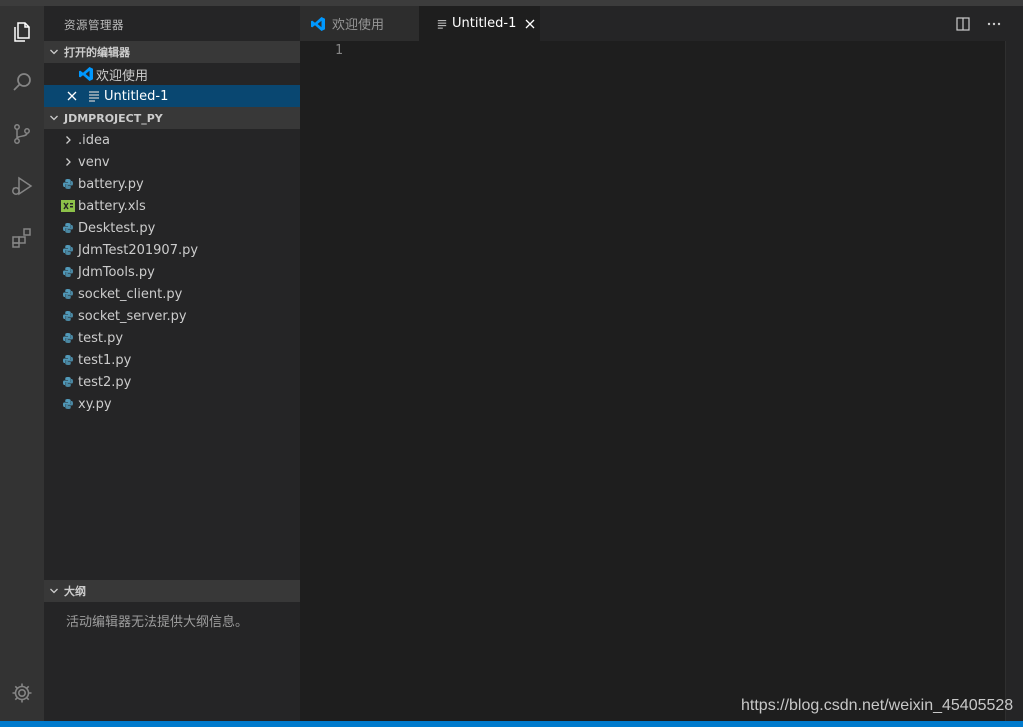 The height and width of the screenshot is (727, 1023). Describe the element at coordinates (877, 705) in the screenshot. I see `watermark: https://blog.csdn.net/weixin_45405528` at that location.